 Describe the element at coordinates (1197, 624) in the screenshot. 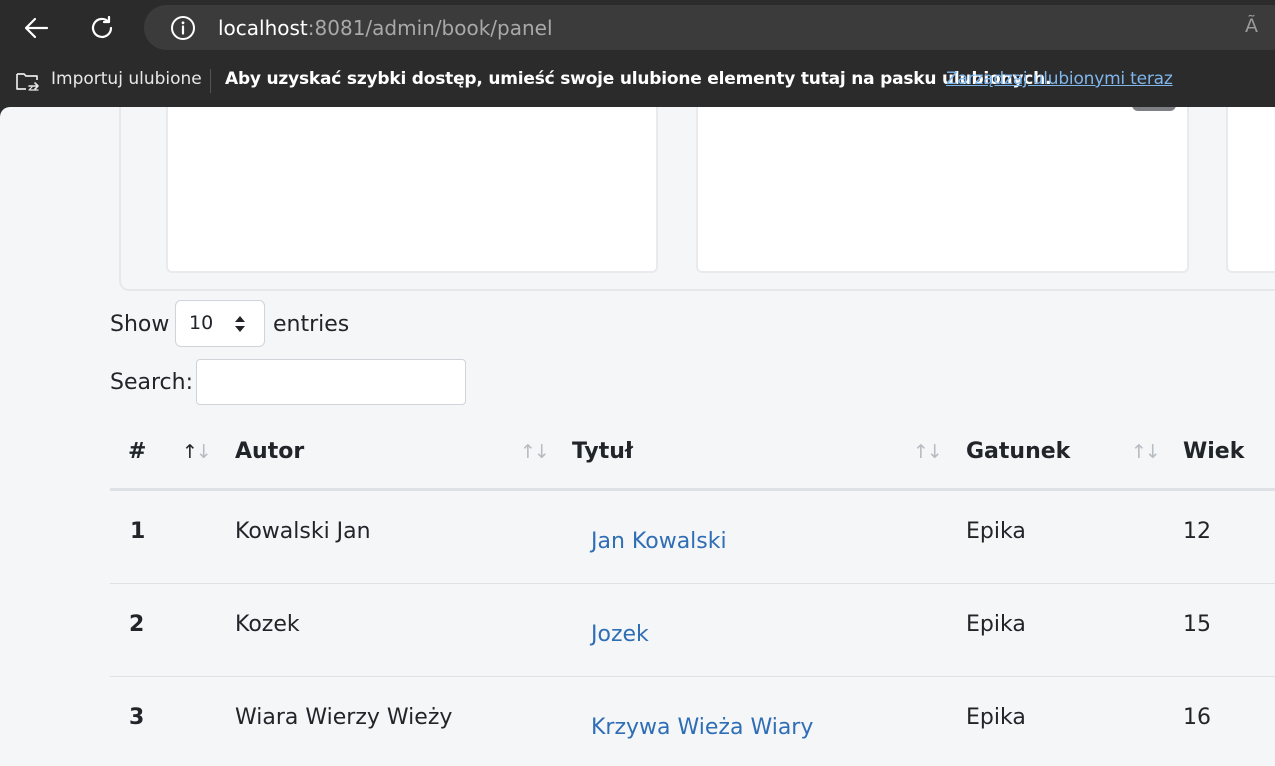

I see `cell-wiek: 15` at that location.